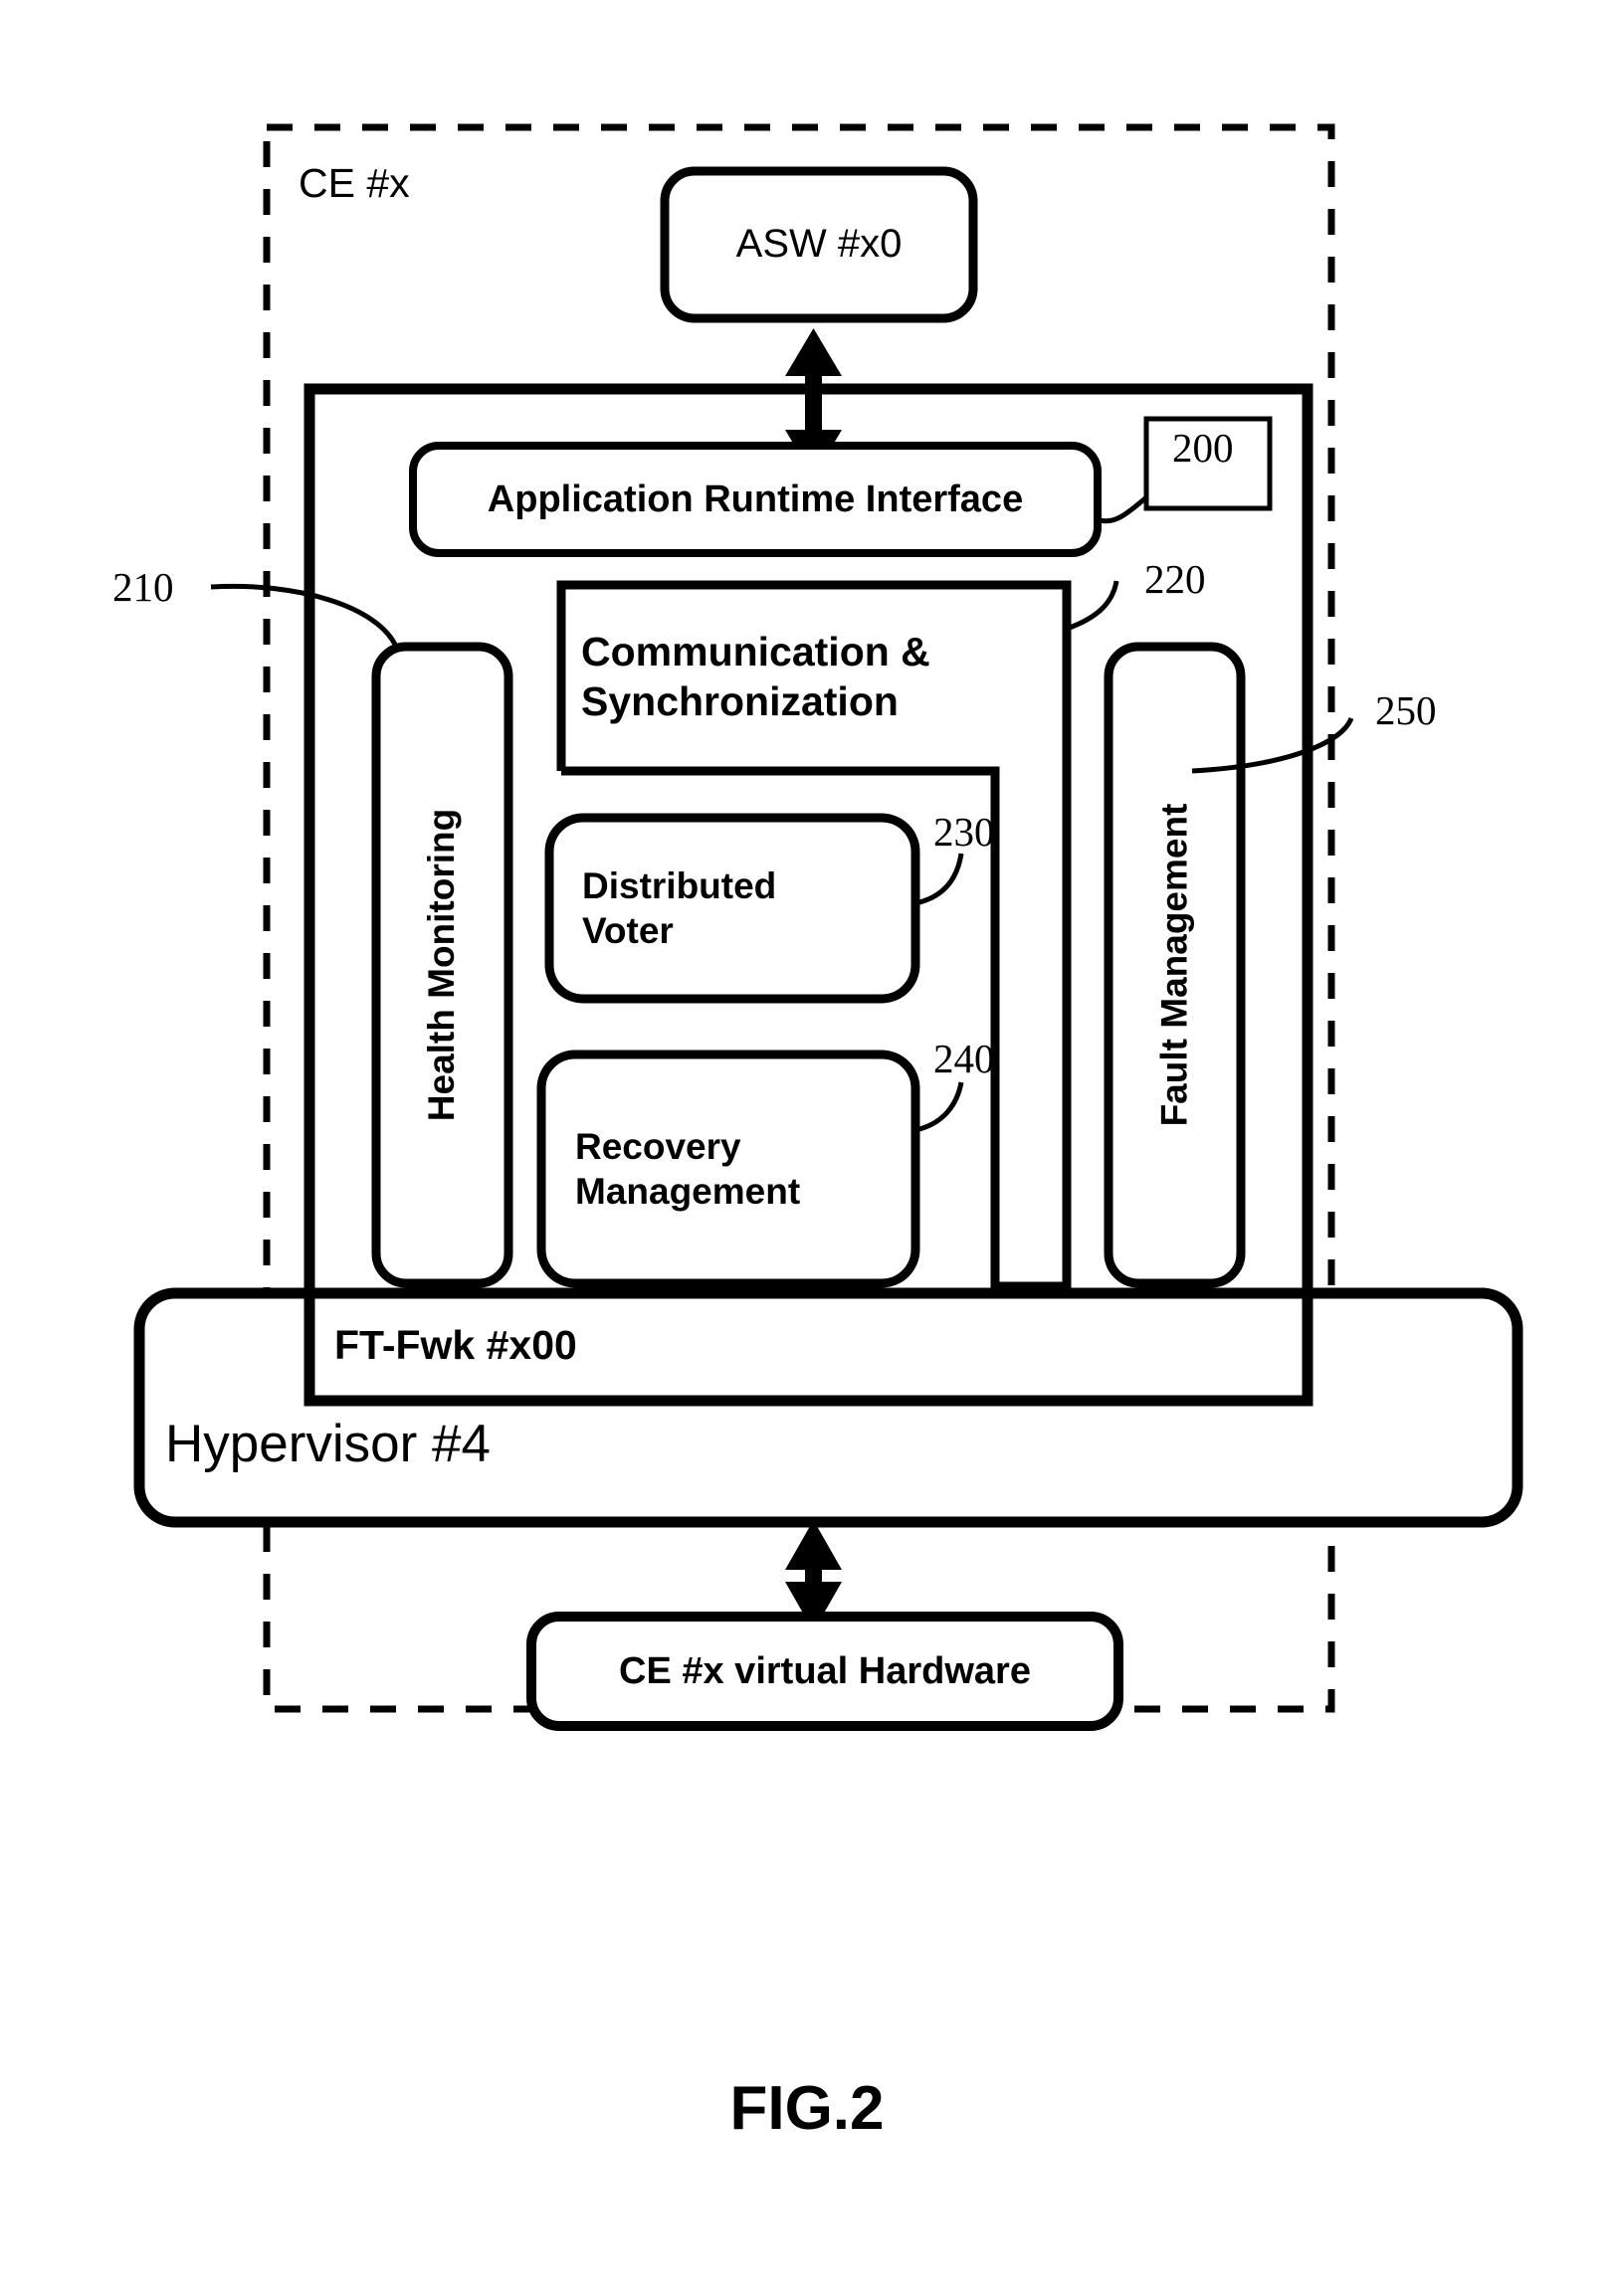  What do you see at coordinates (819, 245) in the screenshot?
I see `asw-label: ASW #x0` at bounding box center [819, 245].